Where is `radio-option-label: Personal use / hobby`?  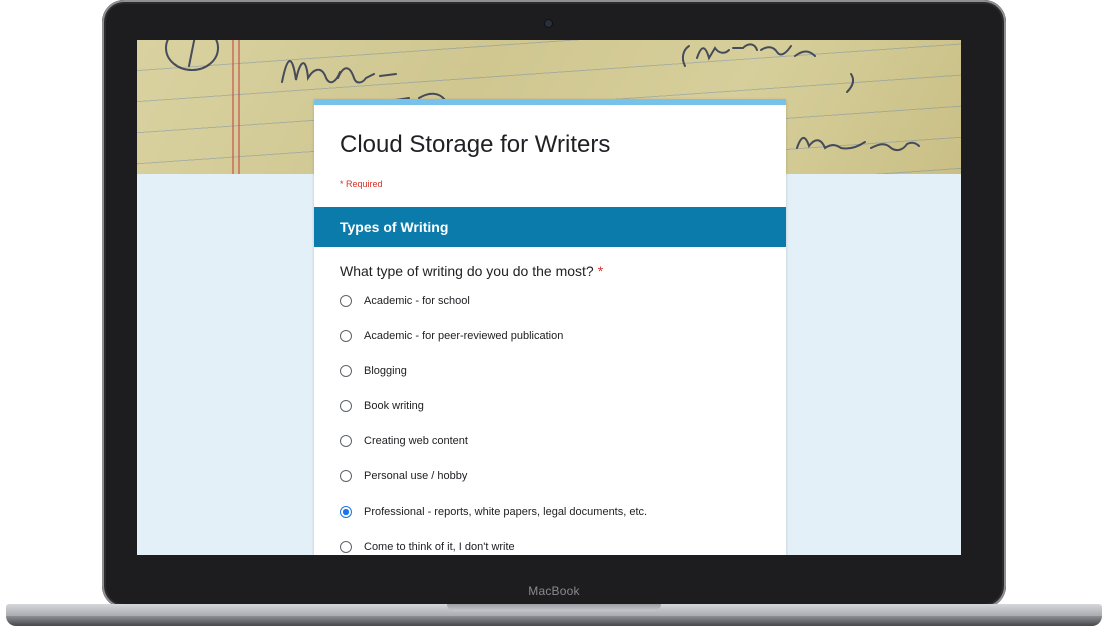
radio-option-label: Personal use / hobby is located at coordinates (416, 476).